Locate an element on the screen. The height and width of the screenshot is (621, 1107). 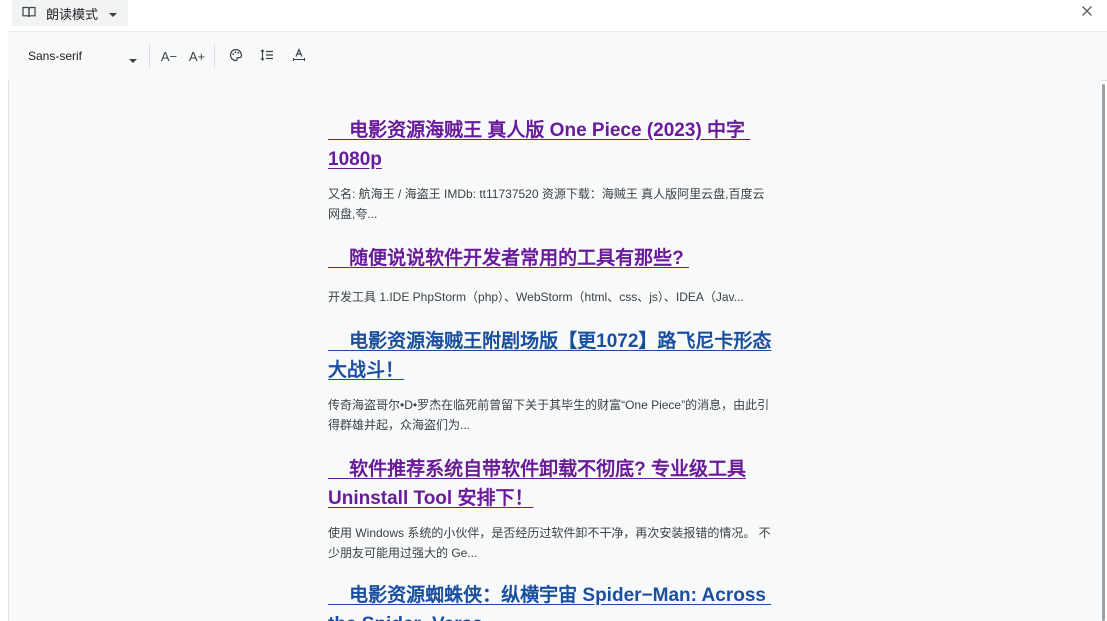
line-spacing-icon is located at coordinates (267, 56).